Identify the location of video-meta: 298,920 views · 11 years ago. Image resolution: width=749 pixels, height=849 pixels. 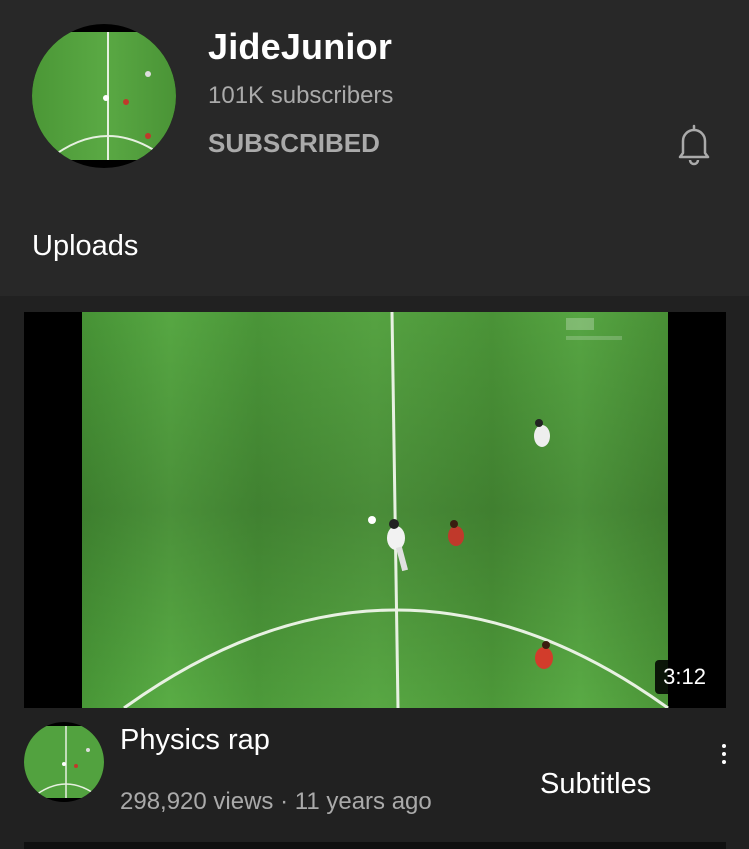
(276, 801).